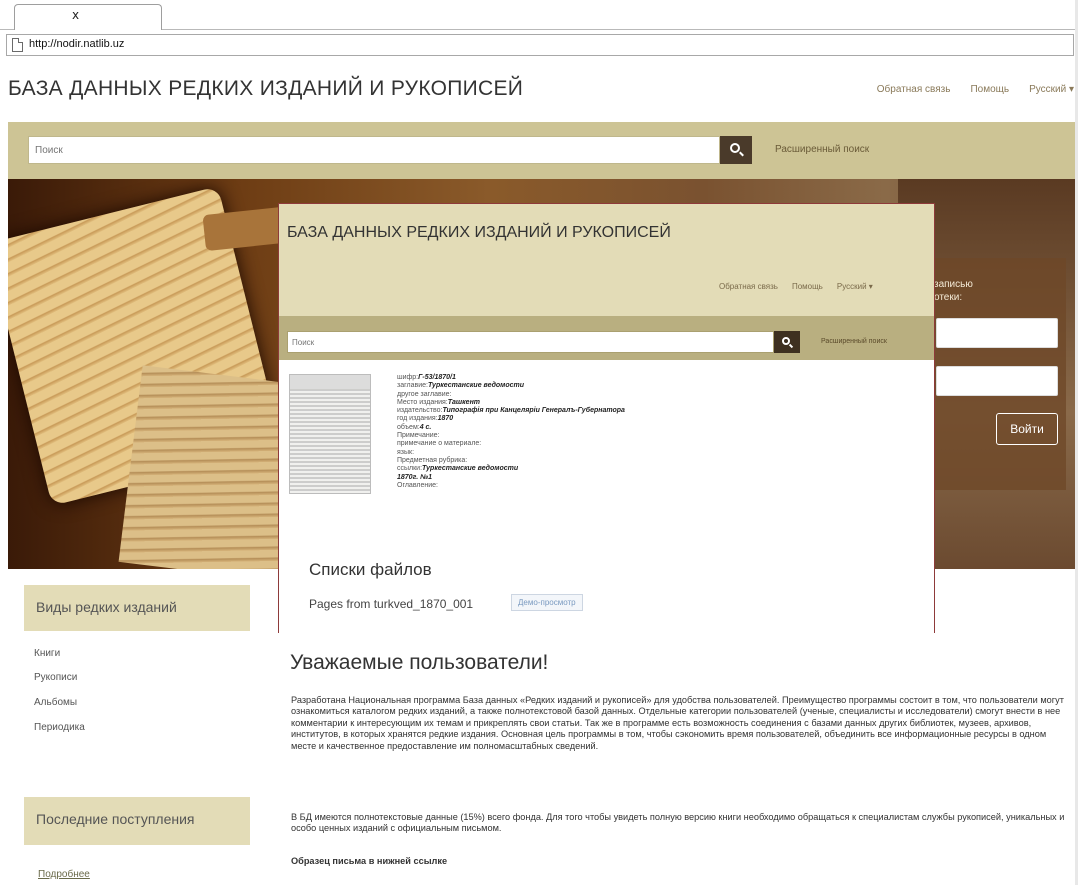  What do you see at coordinates (419, 662) in the screenshot?
I see `greeting-heading: Уважаемые пользователи!` at bounding box center [419, 662].